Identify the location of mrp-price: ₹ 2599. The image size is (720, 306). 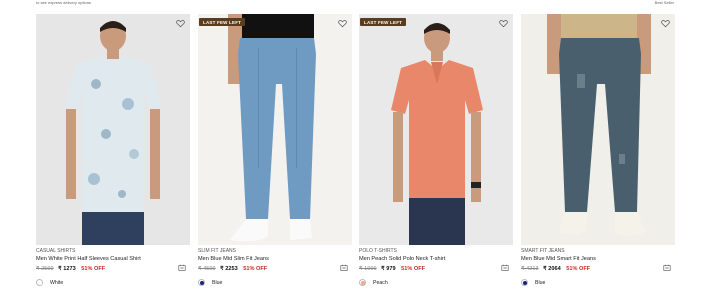
(45, 269).